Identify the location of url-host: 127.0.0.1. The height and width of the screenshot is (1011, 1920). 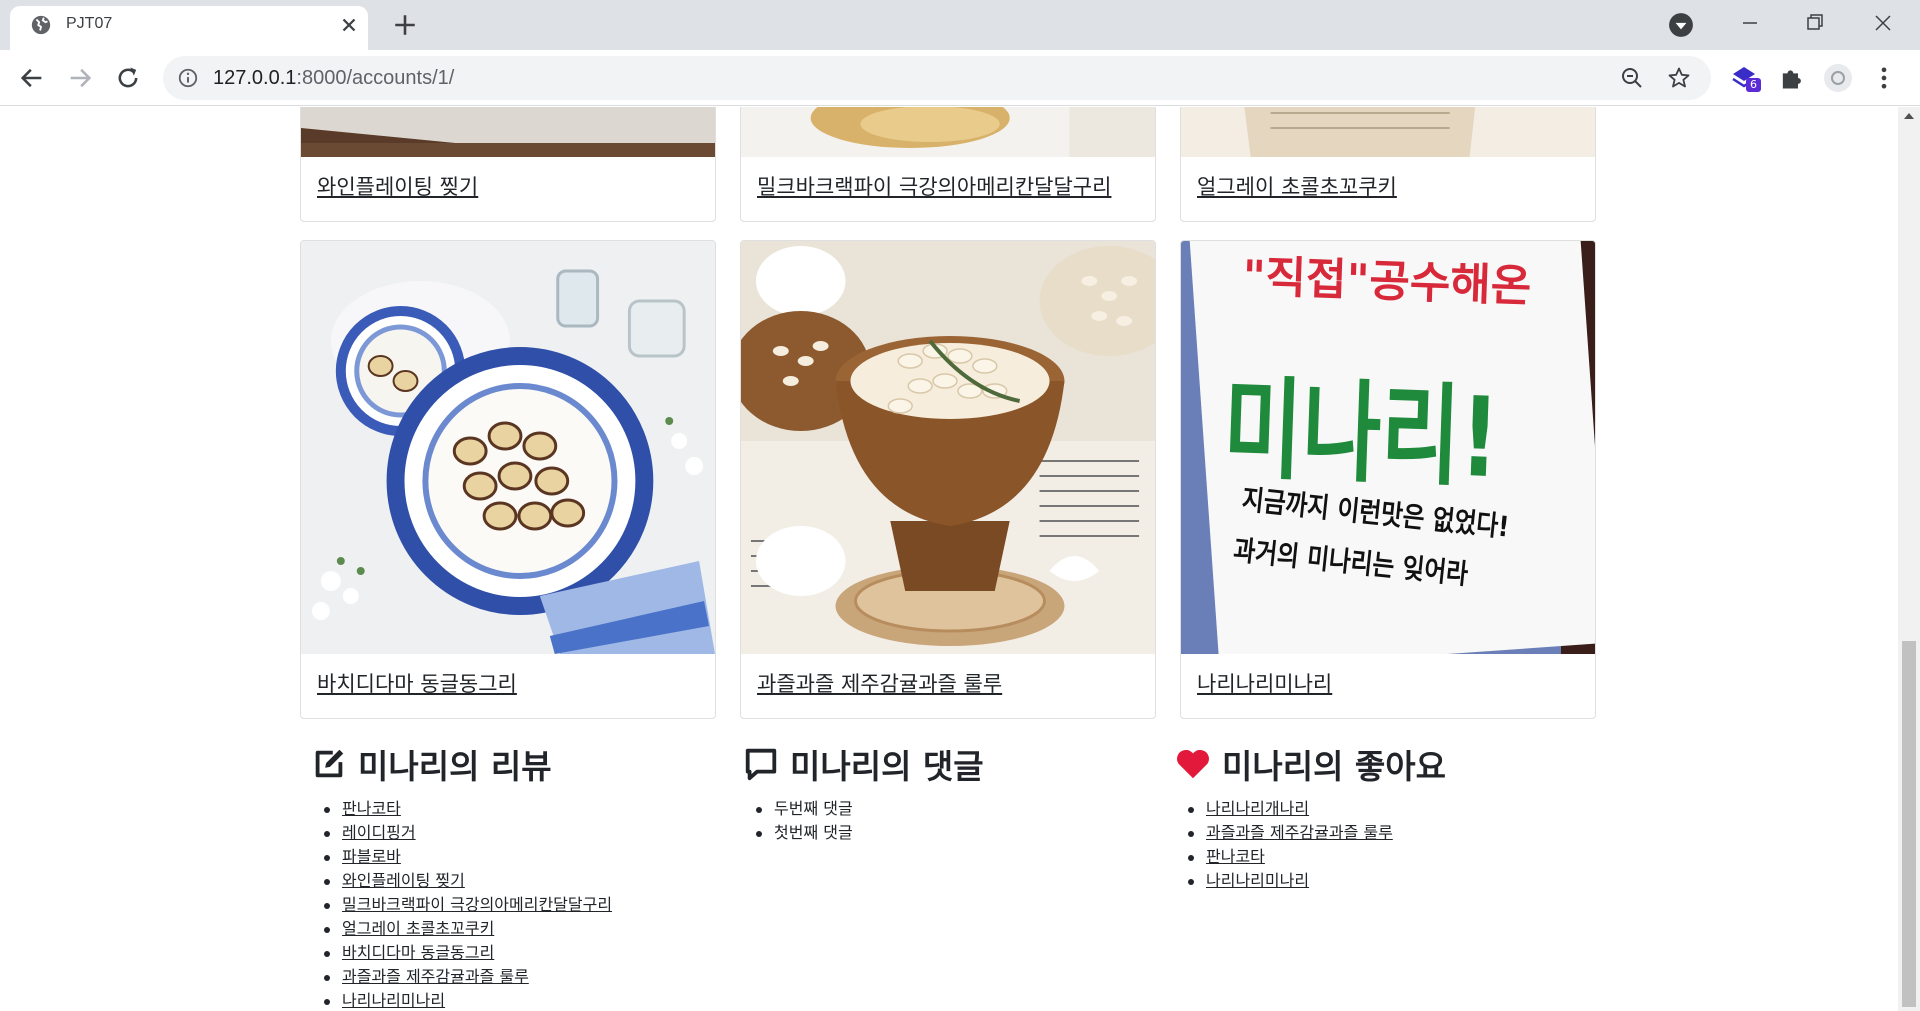
(255, 78).